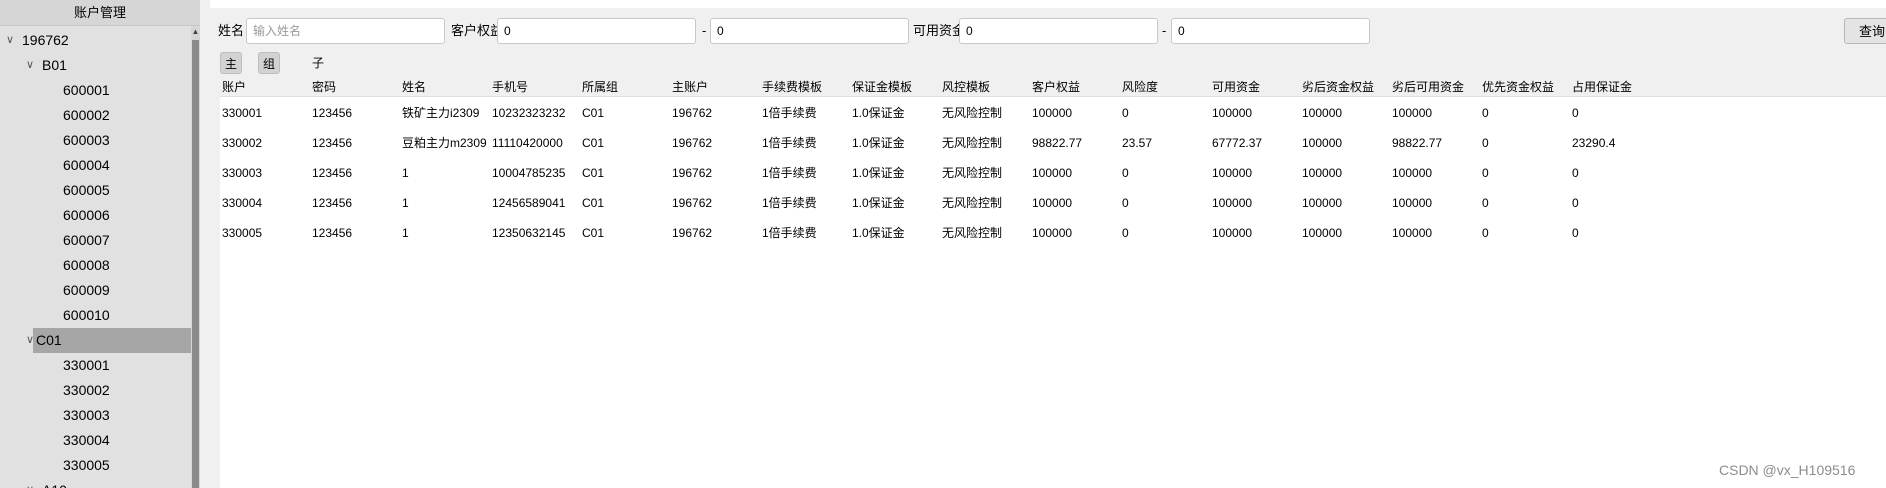  I want to click on tab-main-account: 主账户, so click(231, 83).